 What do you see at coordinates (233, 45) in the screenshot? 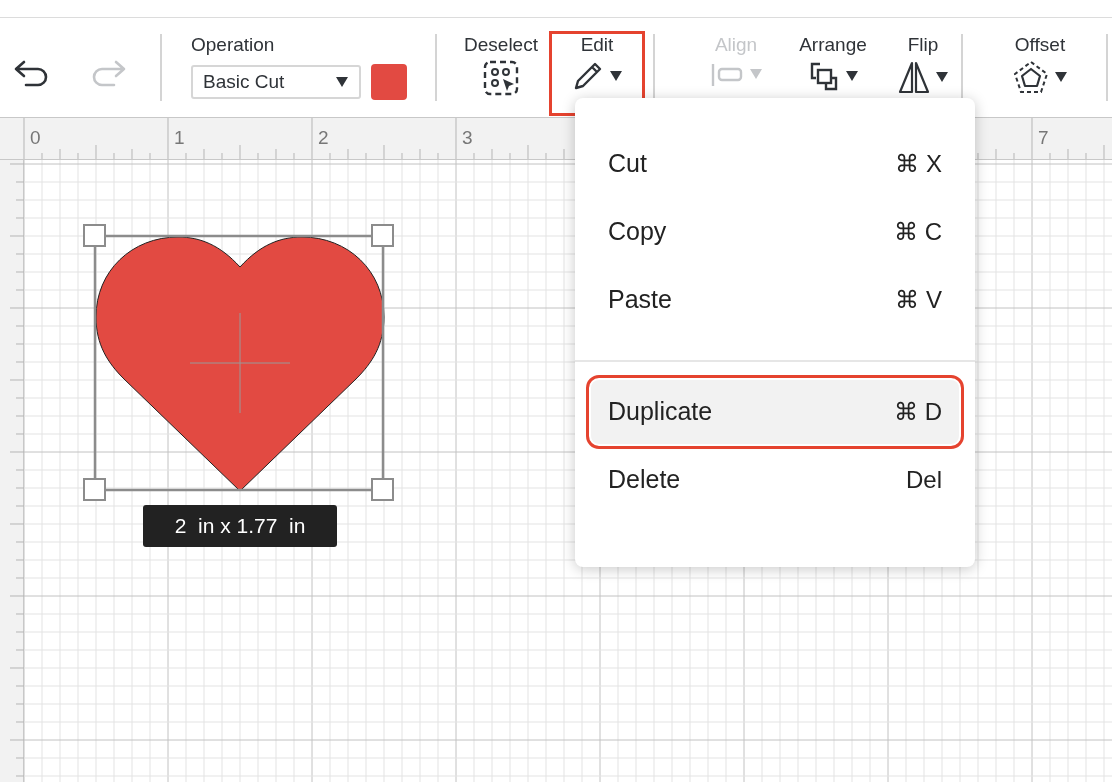
I see `operation-label: Operation` at bounding box center [233, 45].